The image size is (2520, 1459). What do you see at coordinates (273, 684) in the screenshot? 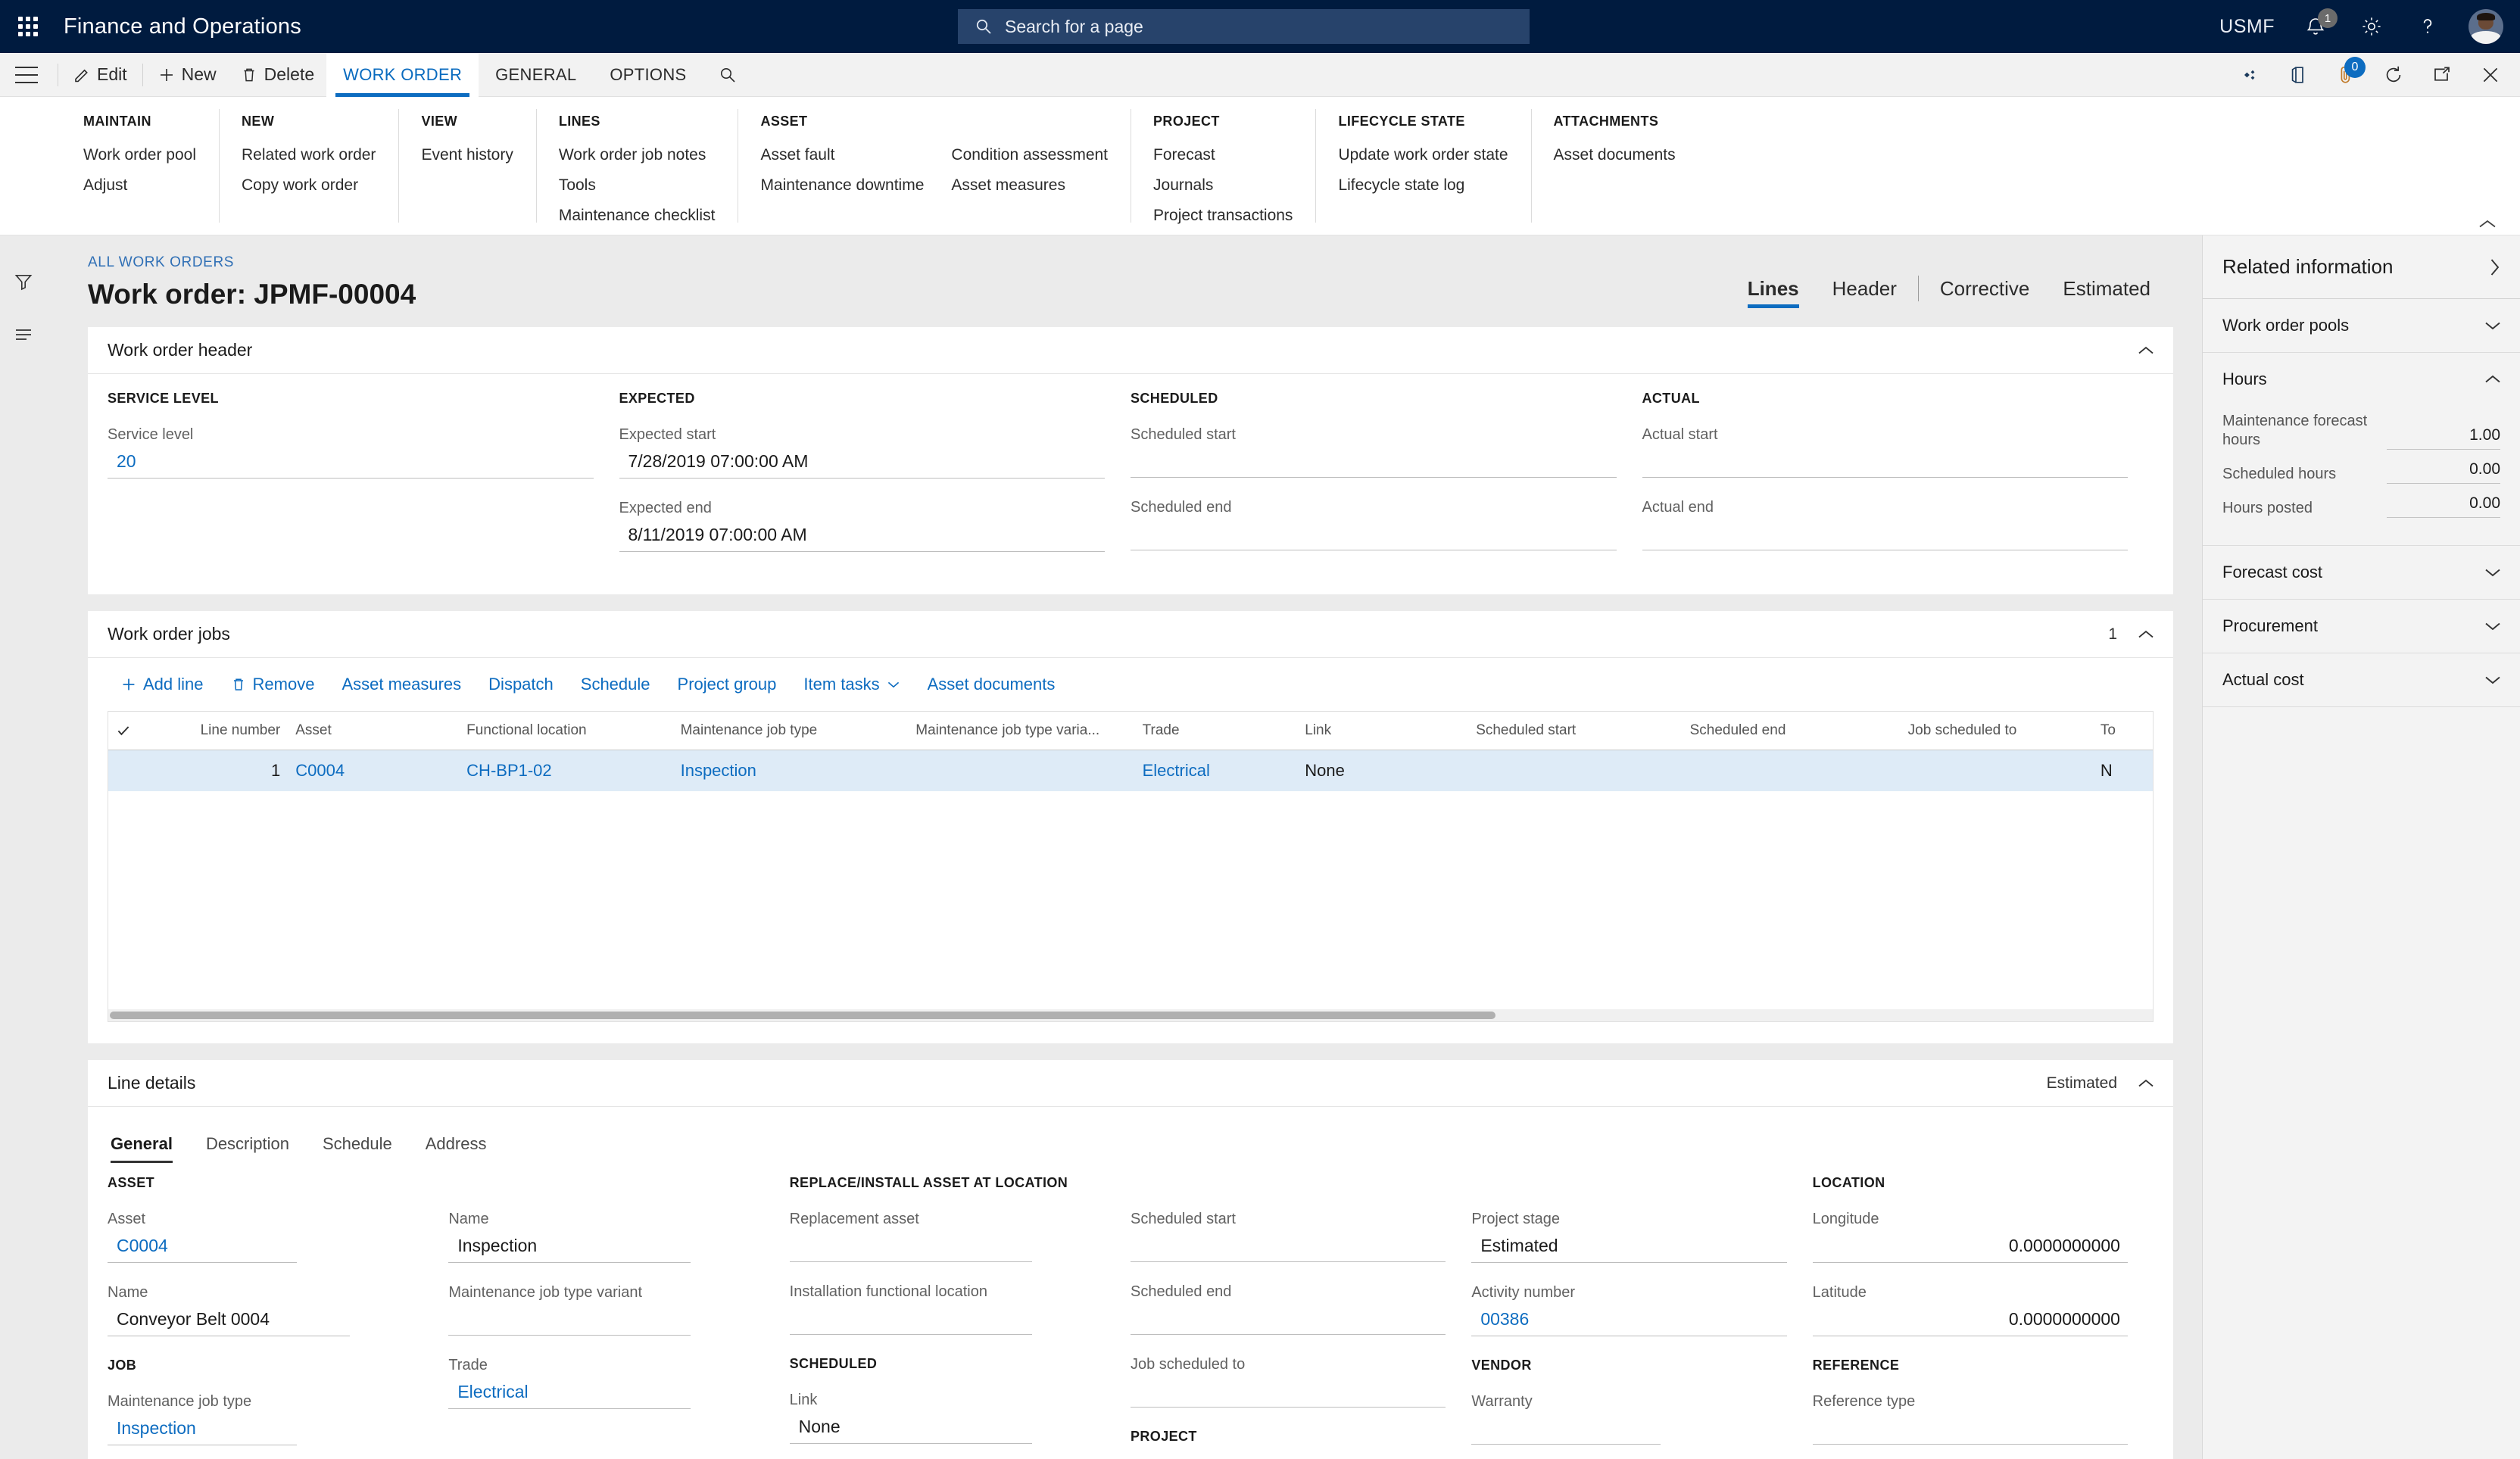
I see `jobs-toolbar-remove: Remove` at bounding box center [273, 684].